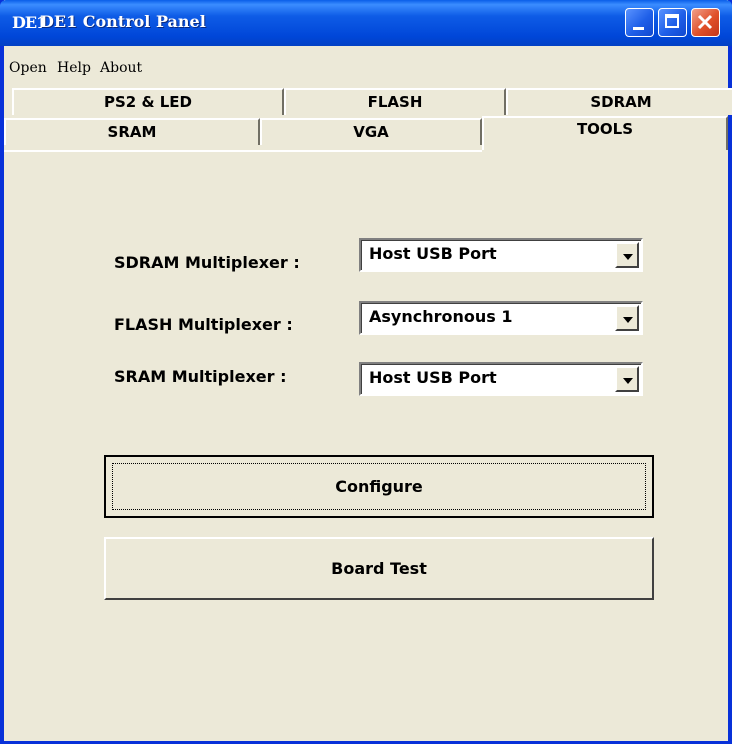 This screenshot has width=732, height=744. I want to click on minimize-icon, so click(638, 28).